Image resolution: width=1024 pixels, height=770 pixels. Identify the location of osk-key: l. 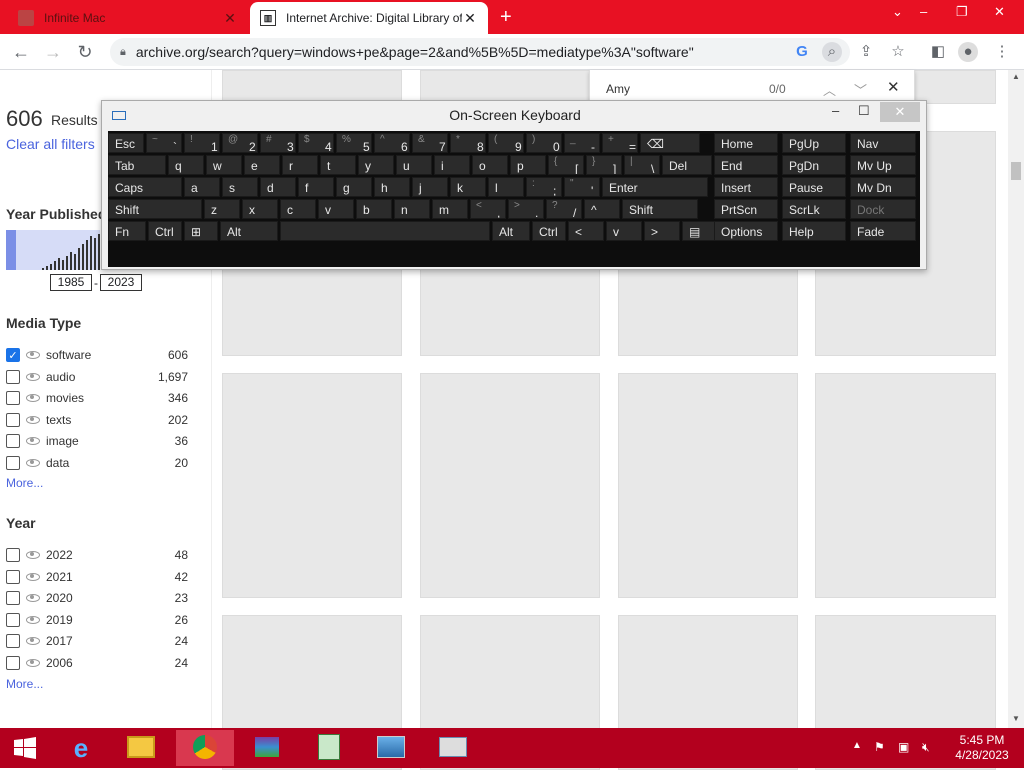
(506, 187).